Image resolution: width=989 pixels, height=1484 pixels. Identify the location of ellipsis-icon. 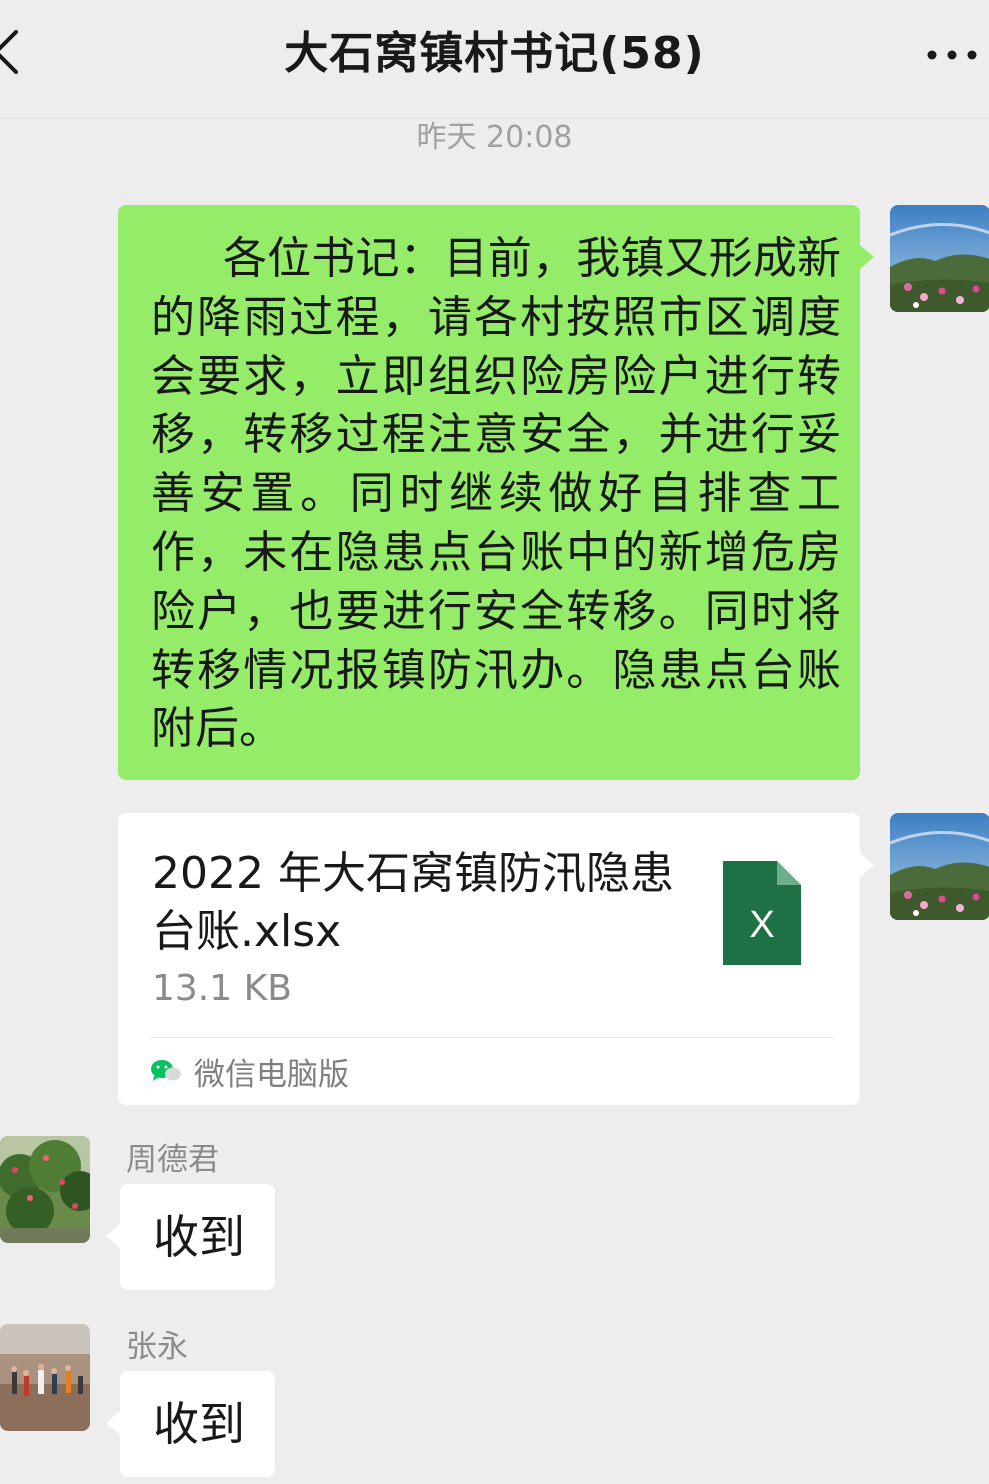
(952, 55).